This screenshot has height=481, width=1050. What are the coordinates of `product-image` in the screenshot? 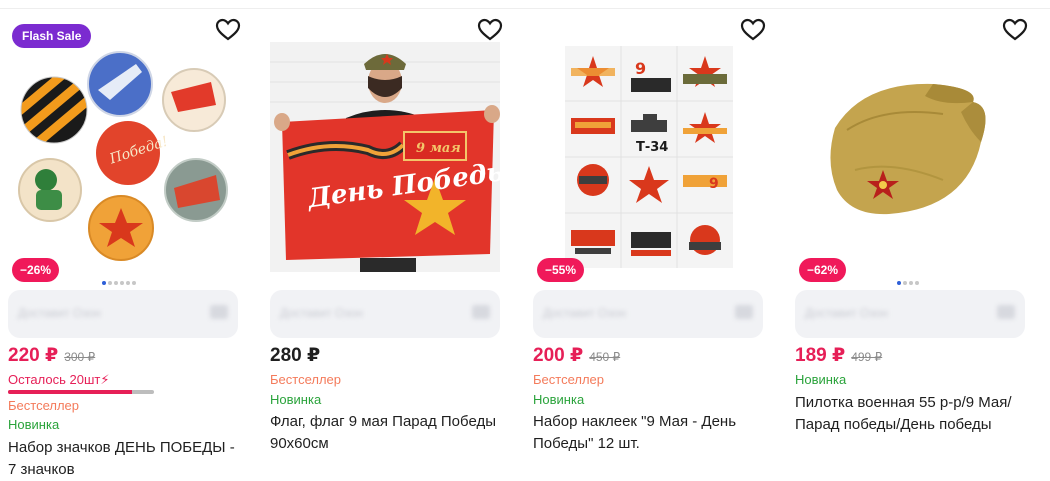 It's located at (911, 146).